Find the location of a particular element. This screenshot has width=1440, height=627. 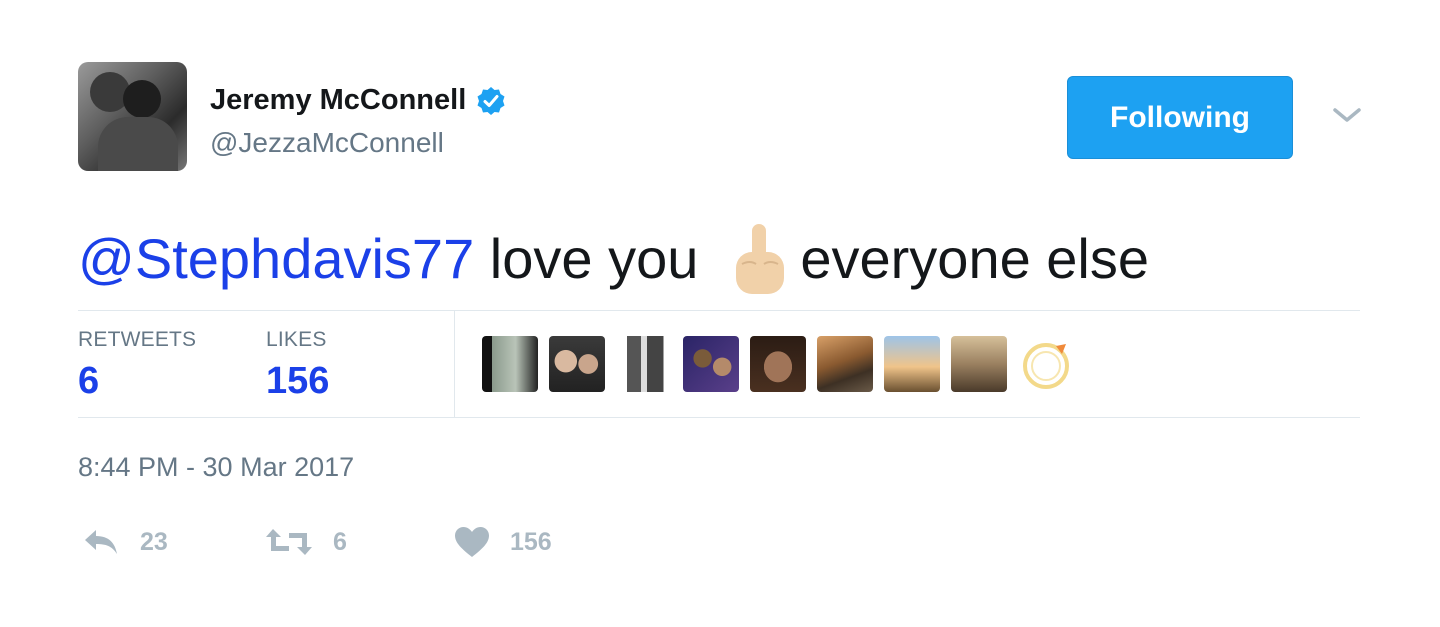

like-count: 156 is located at coordinates (531, 541).